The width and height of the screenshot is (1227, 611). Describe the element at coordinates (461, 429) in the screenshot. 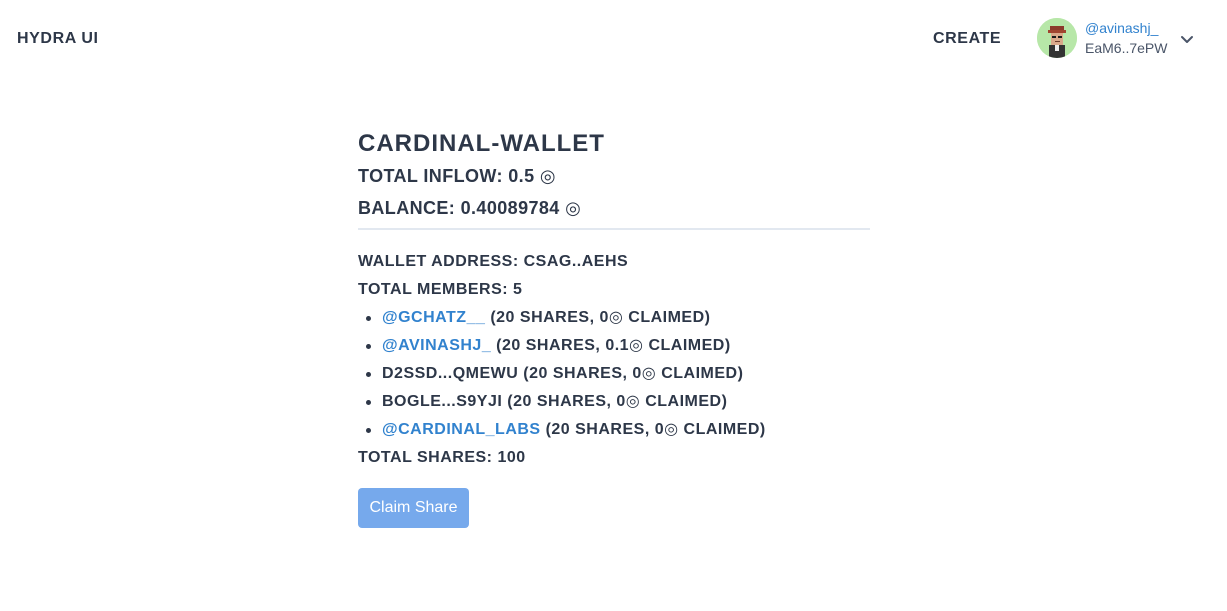

I see `member-link-cardinal-labs: @CARDINAL_LABS` at that location.